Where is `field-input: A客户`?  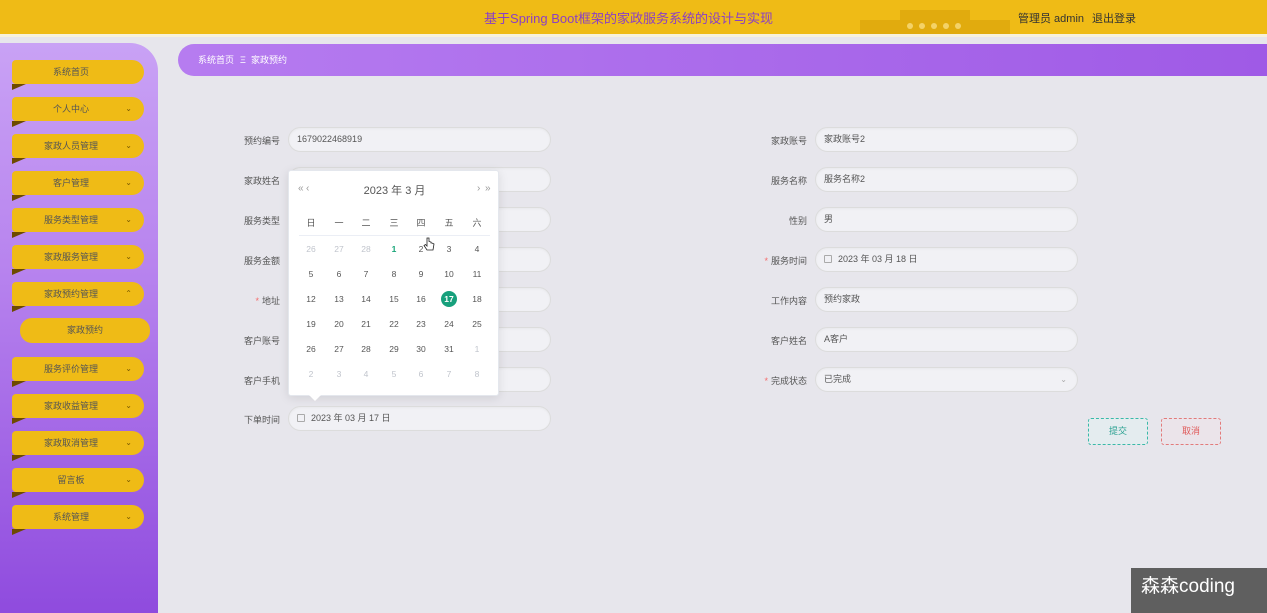
field-input: A客户 is located at coordinates (946, 339).